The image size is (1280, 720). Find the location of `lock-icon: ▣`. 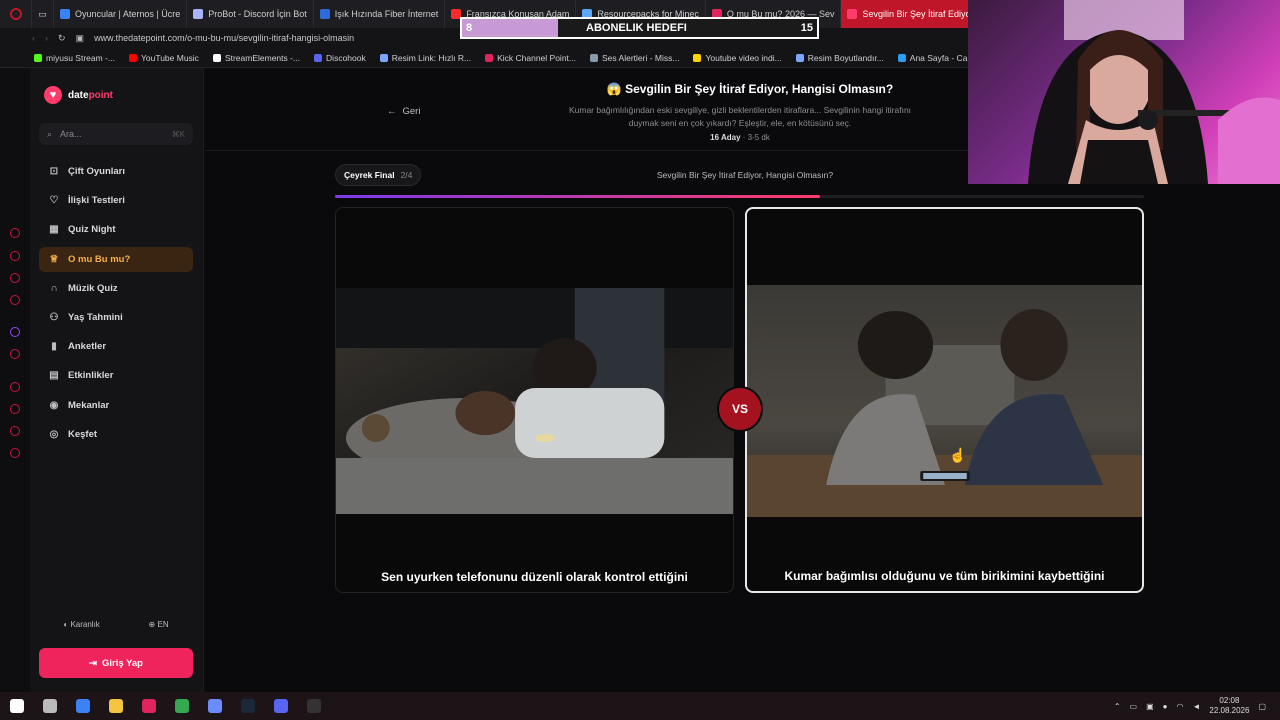

lock-icon: ▣ is located at coordinates (80, 37).